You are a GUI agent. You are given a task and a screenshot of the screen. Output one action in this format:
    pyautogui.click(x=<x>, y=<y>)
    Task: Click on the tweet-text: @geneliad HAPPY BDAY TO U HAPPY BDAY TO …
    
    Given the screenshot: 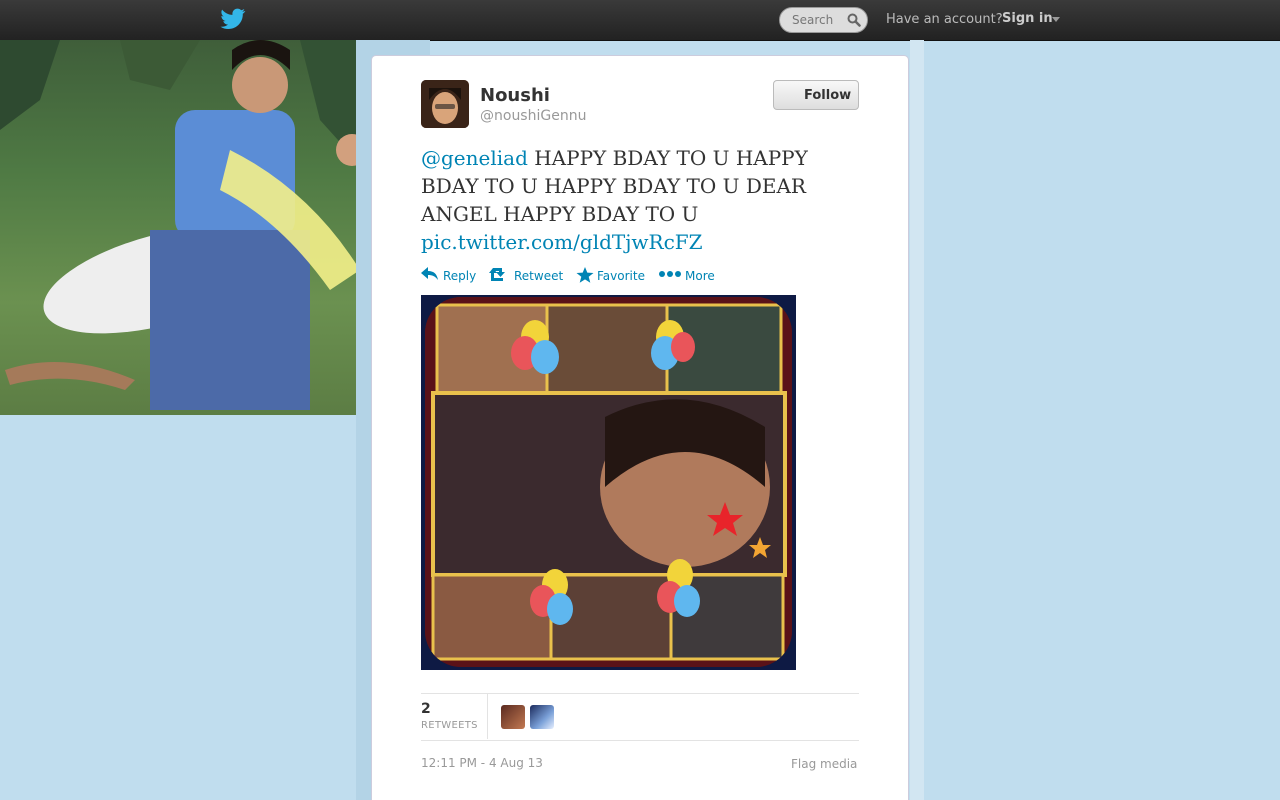 What is the action you would take?
    pyautogui.click(x=621, y=200)
    